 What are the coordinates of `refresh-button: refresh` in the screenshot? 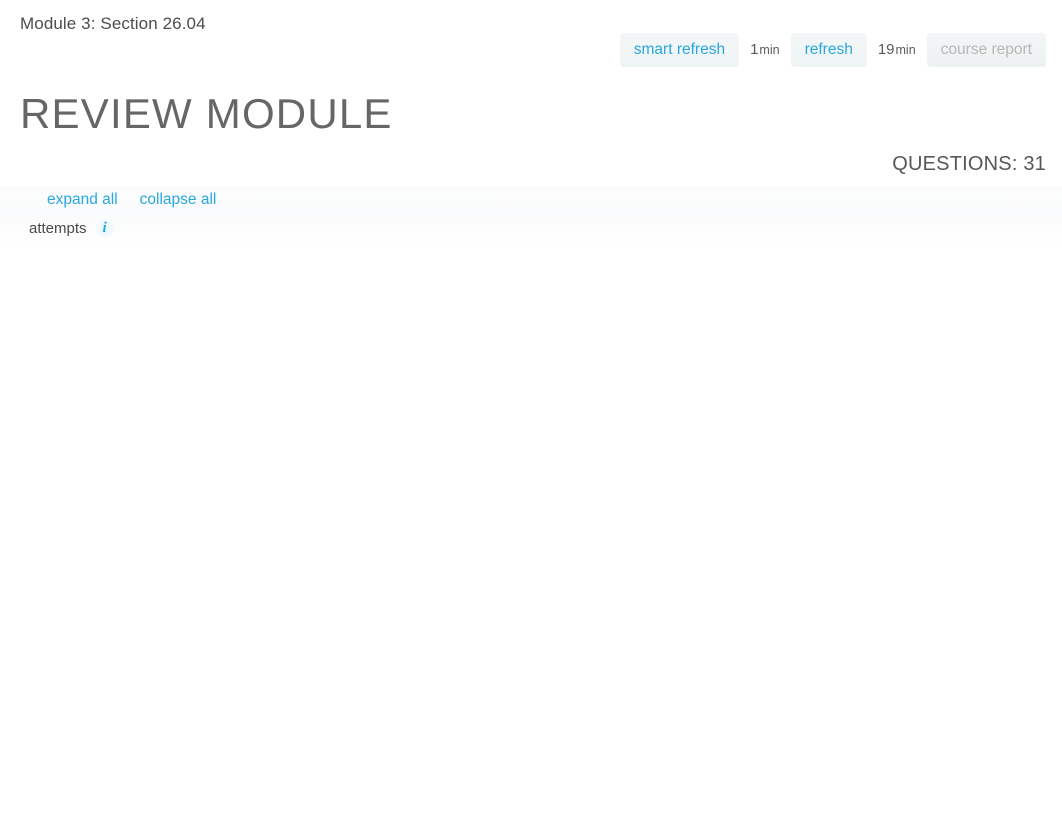 It's located at (828, 50).